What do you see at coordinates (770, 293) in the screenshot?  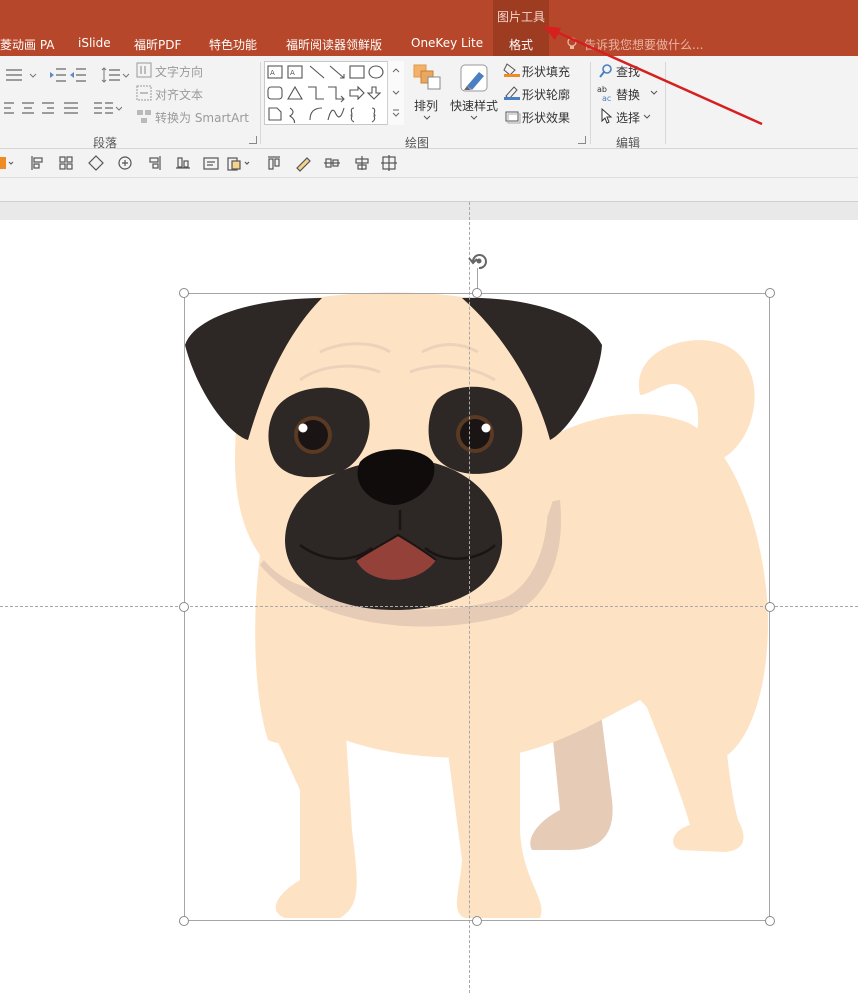 I see `resize-handle-top-right` at bounding box center [770, 293].